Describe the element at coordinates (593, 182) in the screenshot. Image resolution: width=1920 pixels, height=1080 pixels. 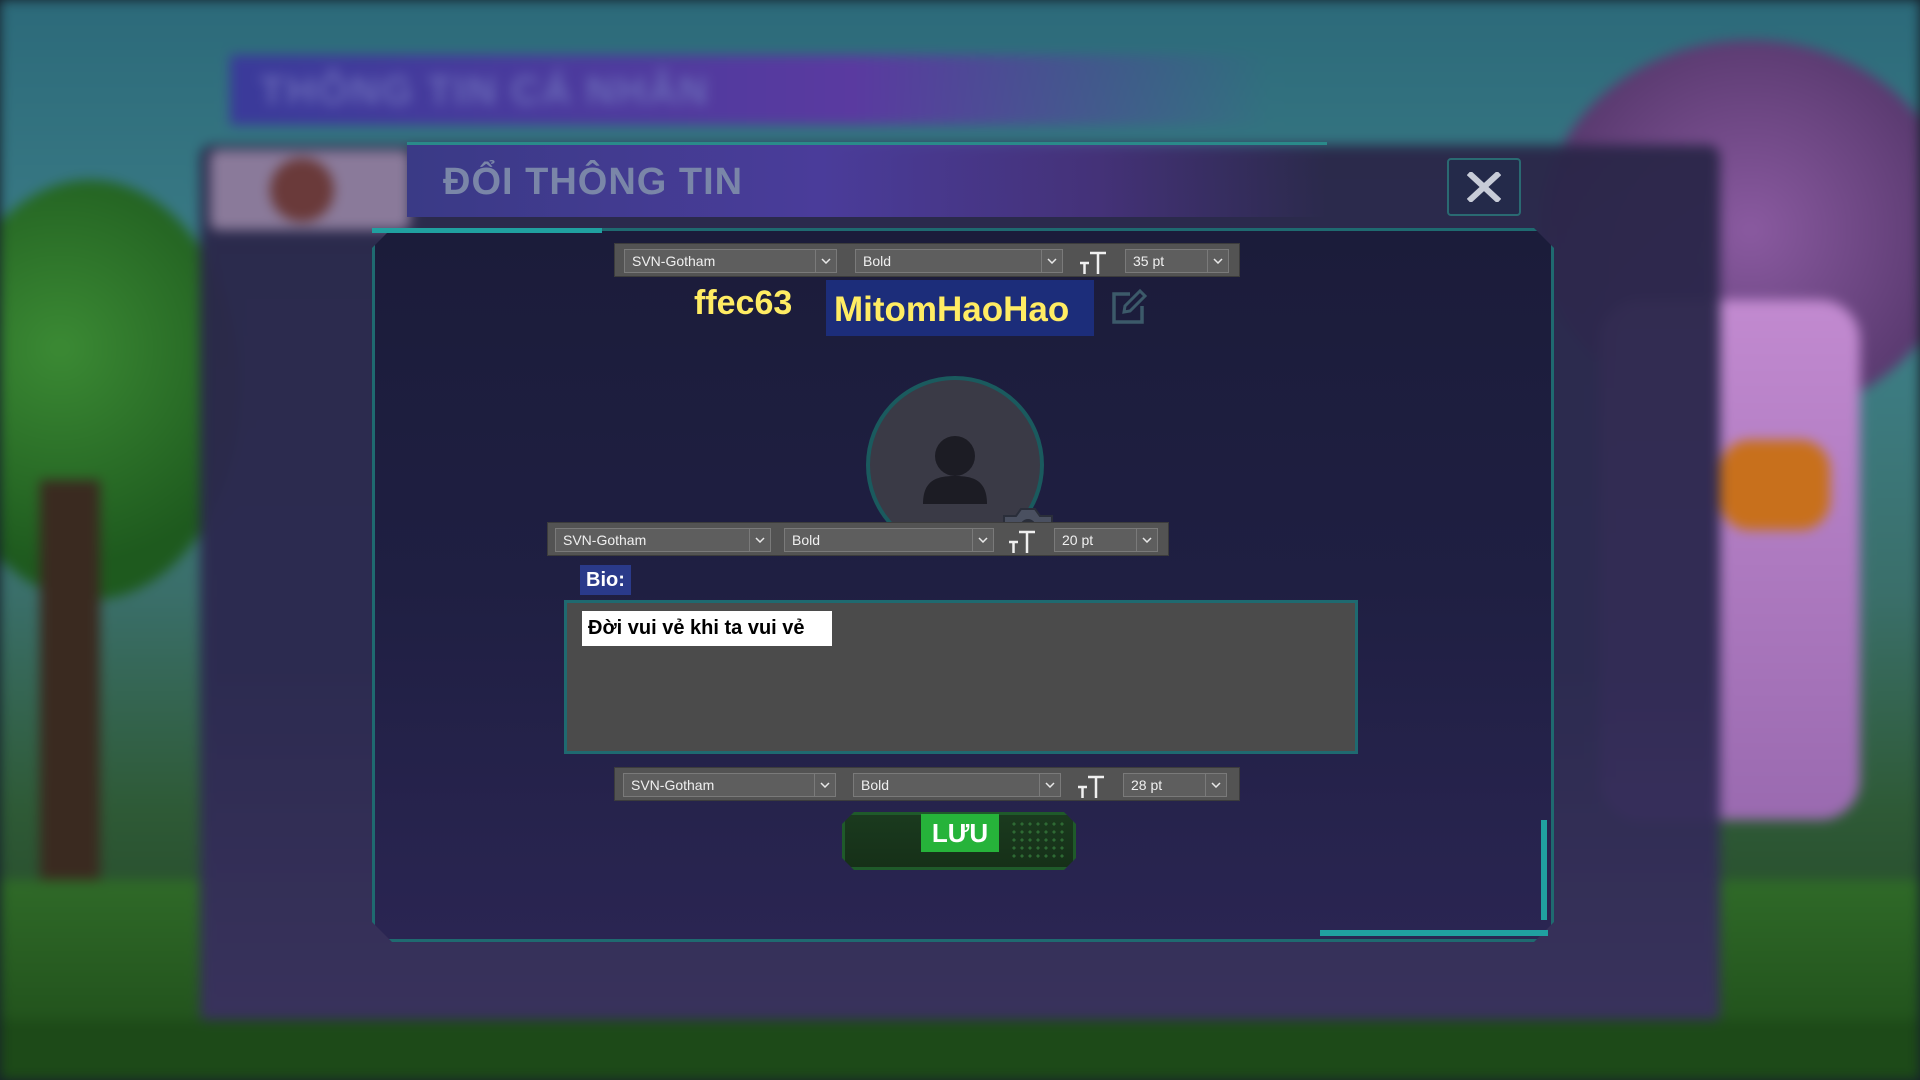
I see `dialog-title: ĐỔI THÔNG TIN` at that location.